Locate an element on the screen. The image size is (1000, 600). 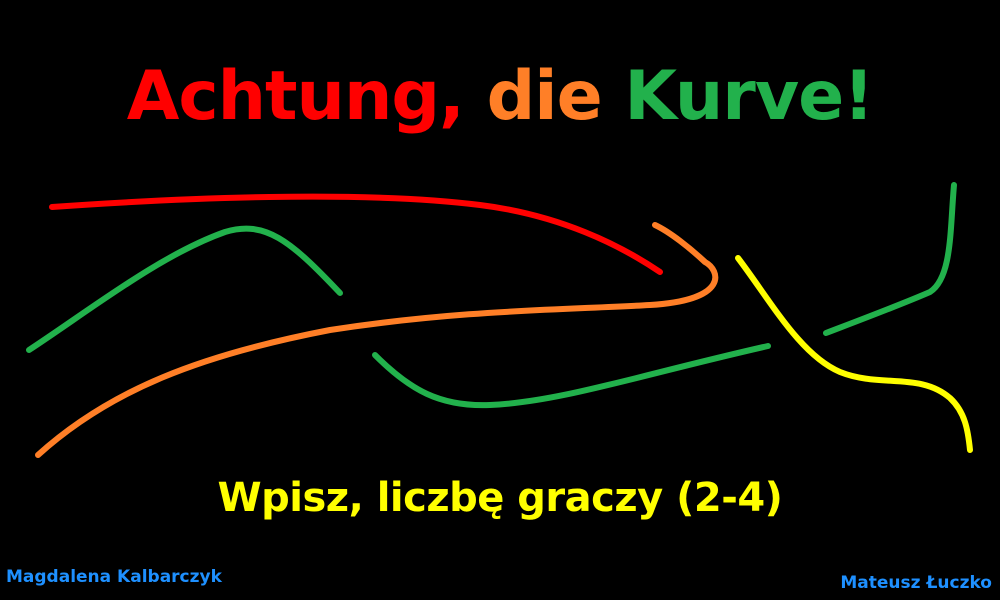
green-curve-bottom is located at coordinates (571, 376).